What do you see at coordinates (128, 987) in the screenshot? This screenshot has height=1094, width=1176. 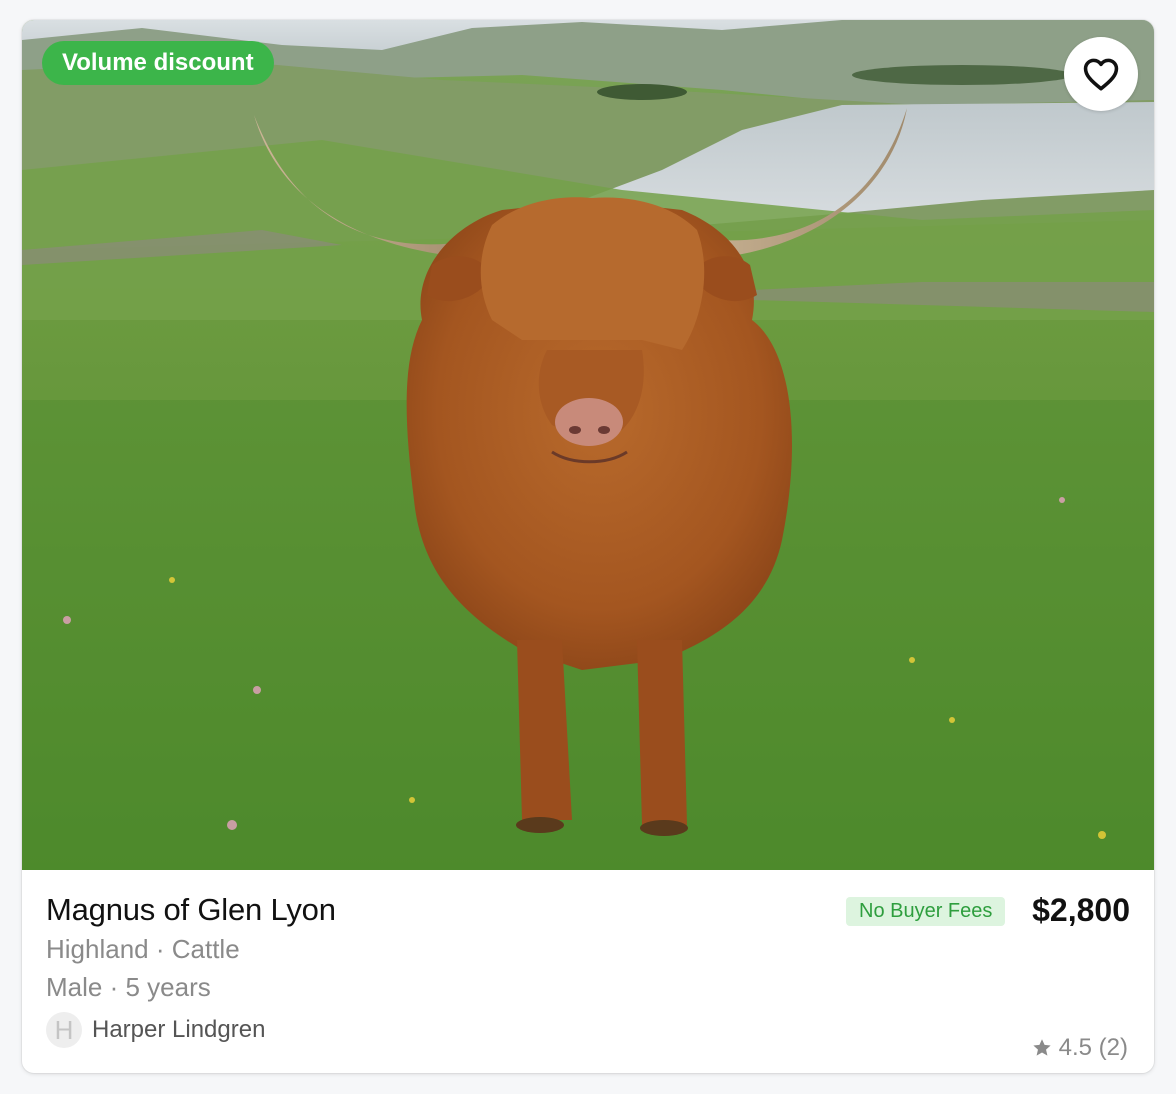 I see `sex-age-line: Male · 5 years` at bounding box center [128, 987].